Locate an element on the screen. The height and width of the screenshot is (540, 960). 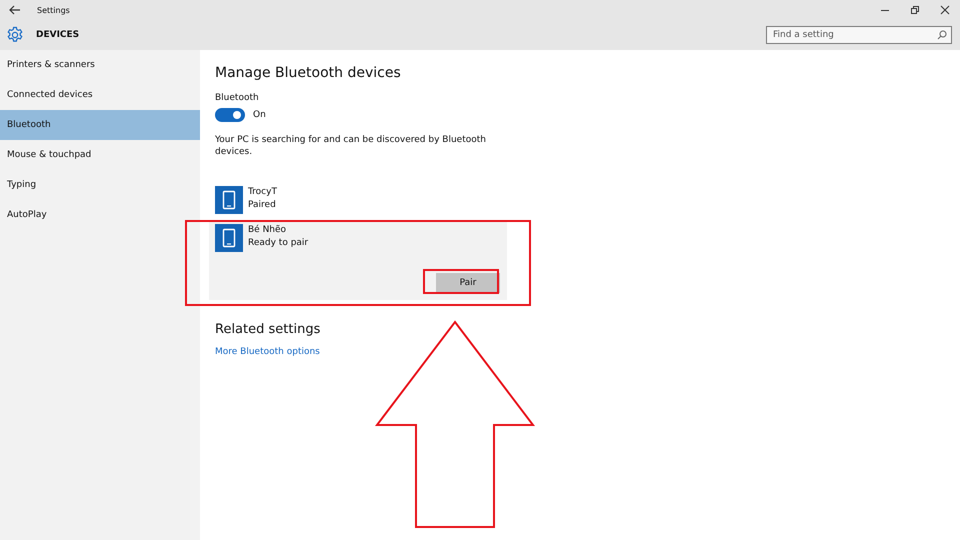
device-name: TrocyT is located at coordinates (262, 192).